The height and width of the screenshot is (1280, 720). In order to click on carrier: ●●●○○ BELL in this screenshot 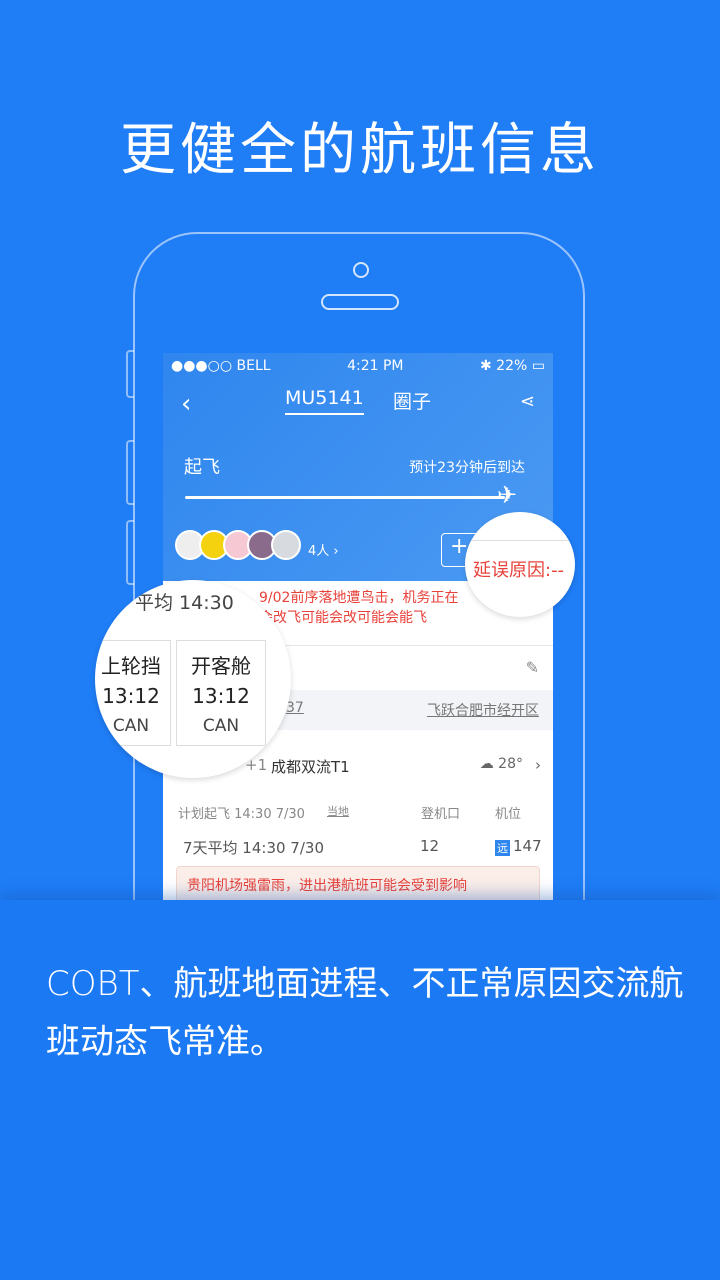, I will do `click(221, 366)`.